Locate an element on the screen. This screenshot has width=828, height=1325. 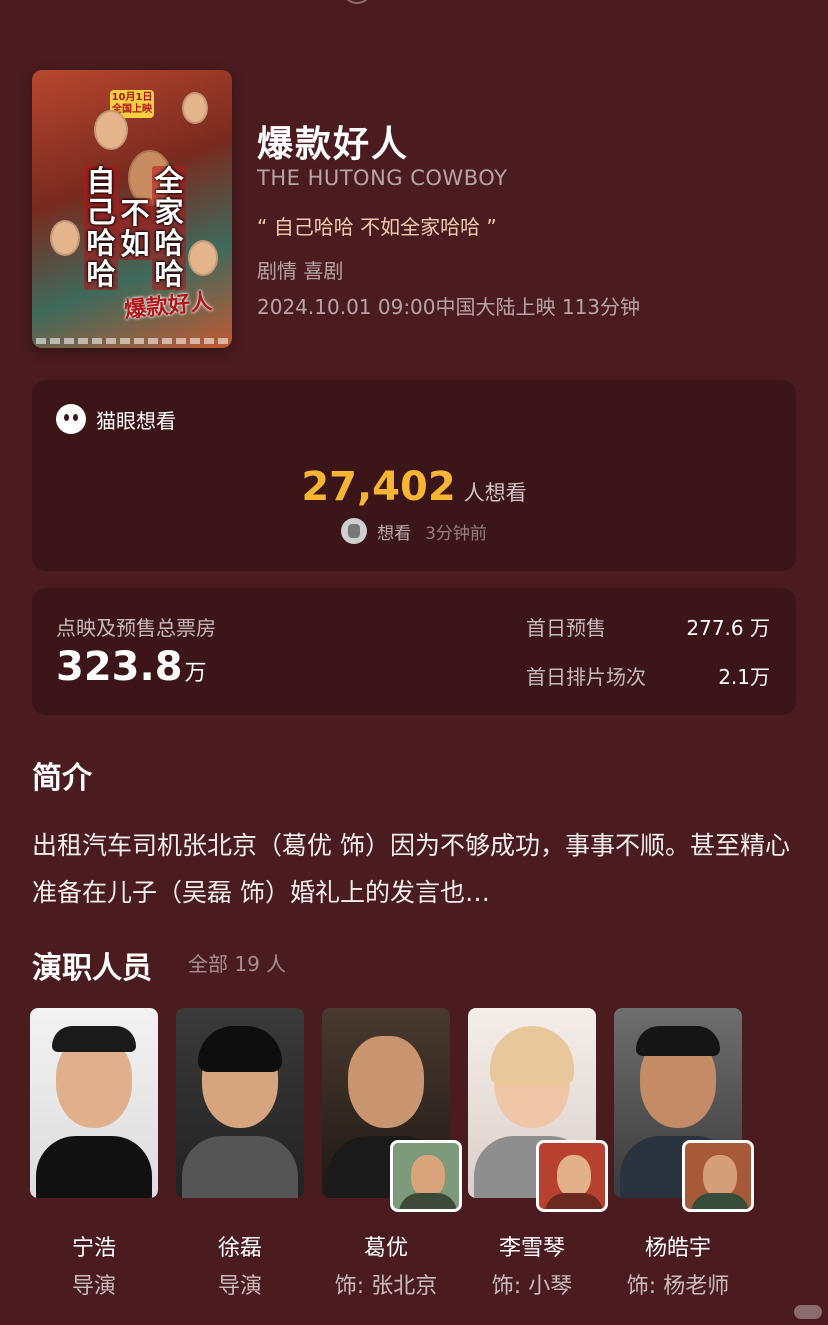
cast-role: 饰: 张北京 is located at coordinates (386, 1286).